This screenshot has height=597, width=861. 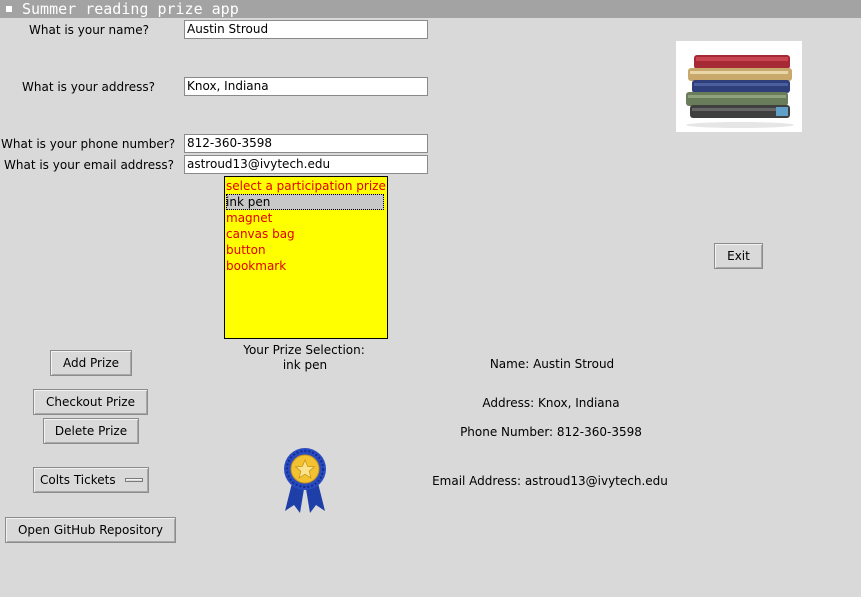 I want to click on list-item: magnet, so click(x=305, y=218).